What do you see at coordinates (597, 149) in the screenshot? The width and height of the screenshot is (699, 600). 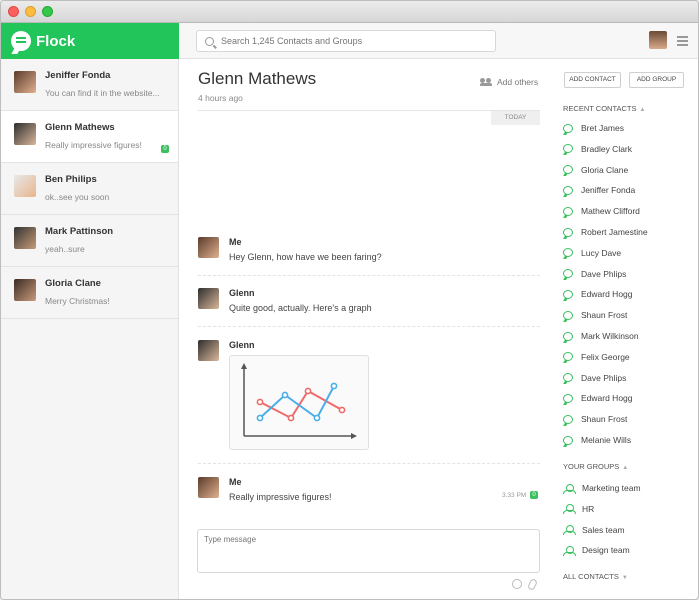 I see `recent-contact-item: Bradley Clark` at bounding box center [597, 149].